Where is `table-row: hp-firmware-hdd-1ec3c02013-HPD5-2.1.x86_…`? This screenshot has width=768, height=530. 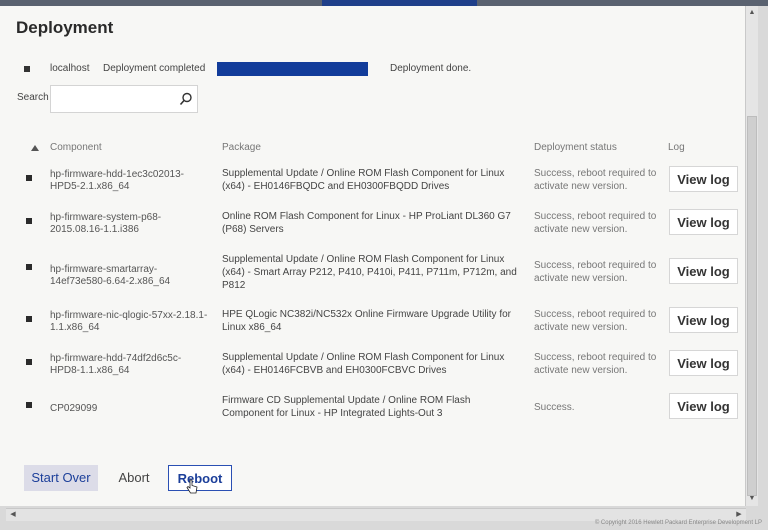 table-row: hp-firmware-hdd-1ec3c02013-HPD5-2.1.x86_… is located at coordinates (372, 181).